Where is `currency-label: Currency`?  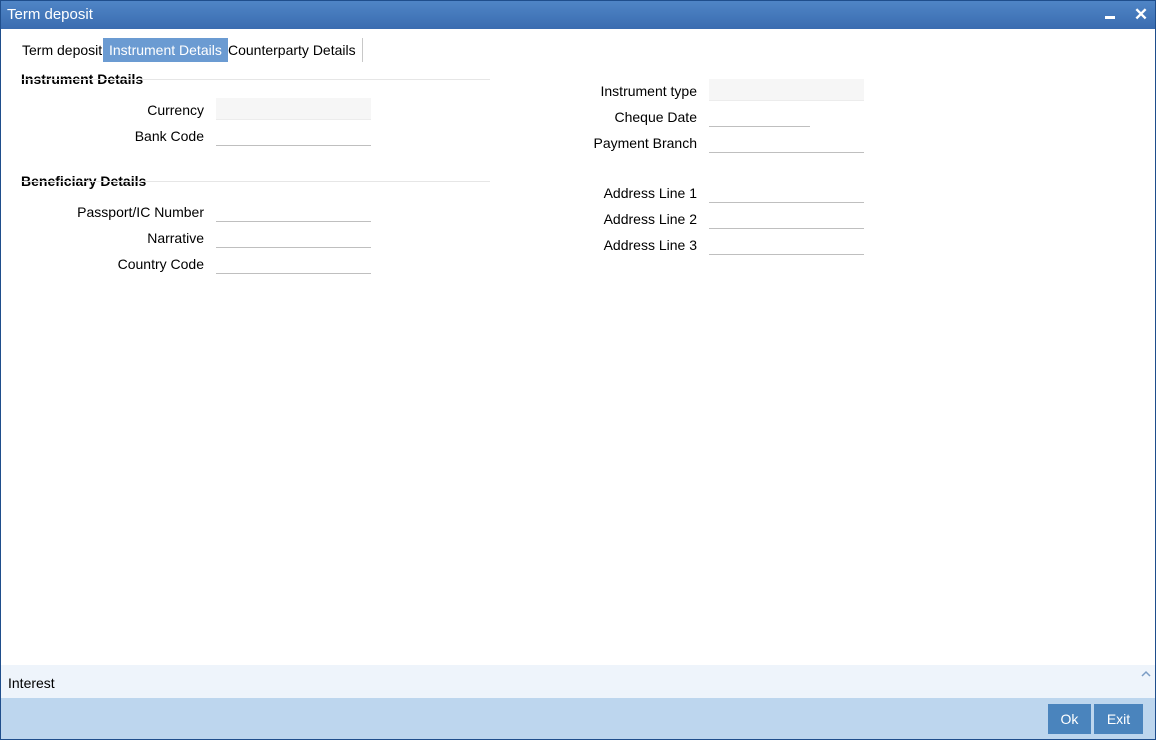 currency-label: Currency is located at coordinates (175, 110).